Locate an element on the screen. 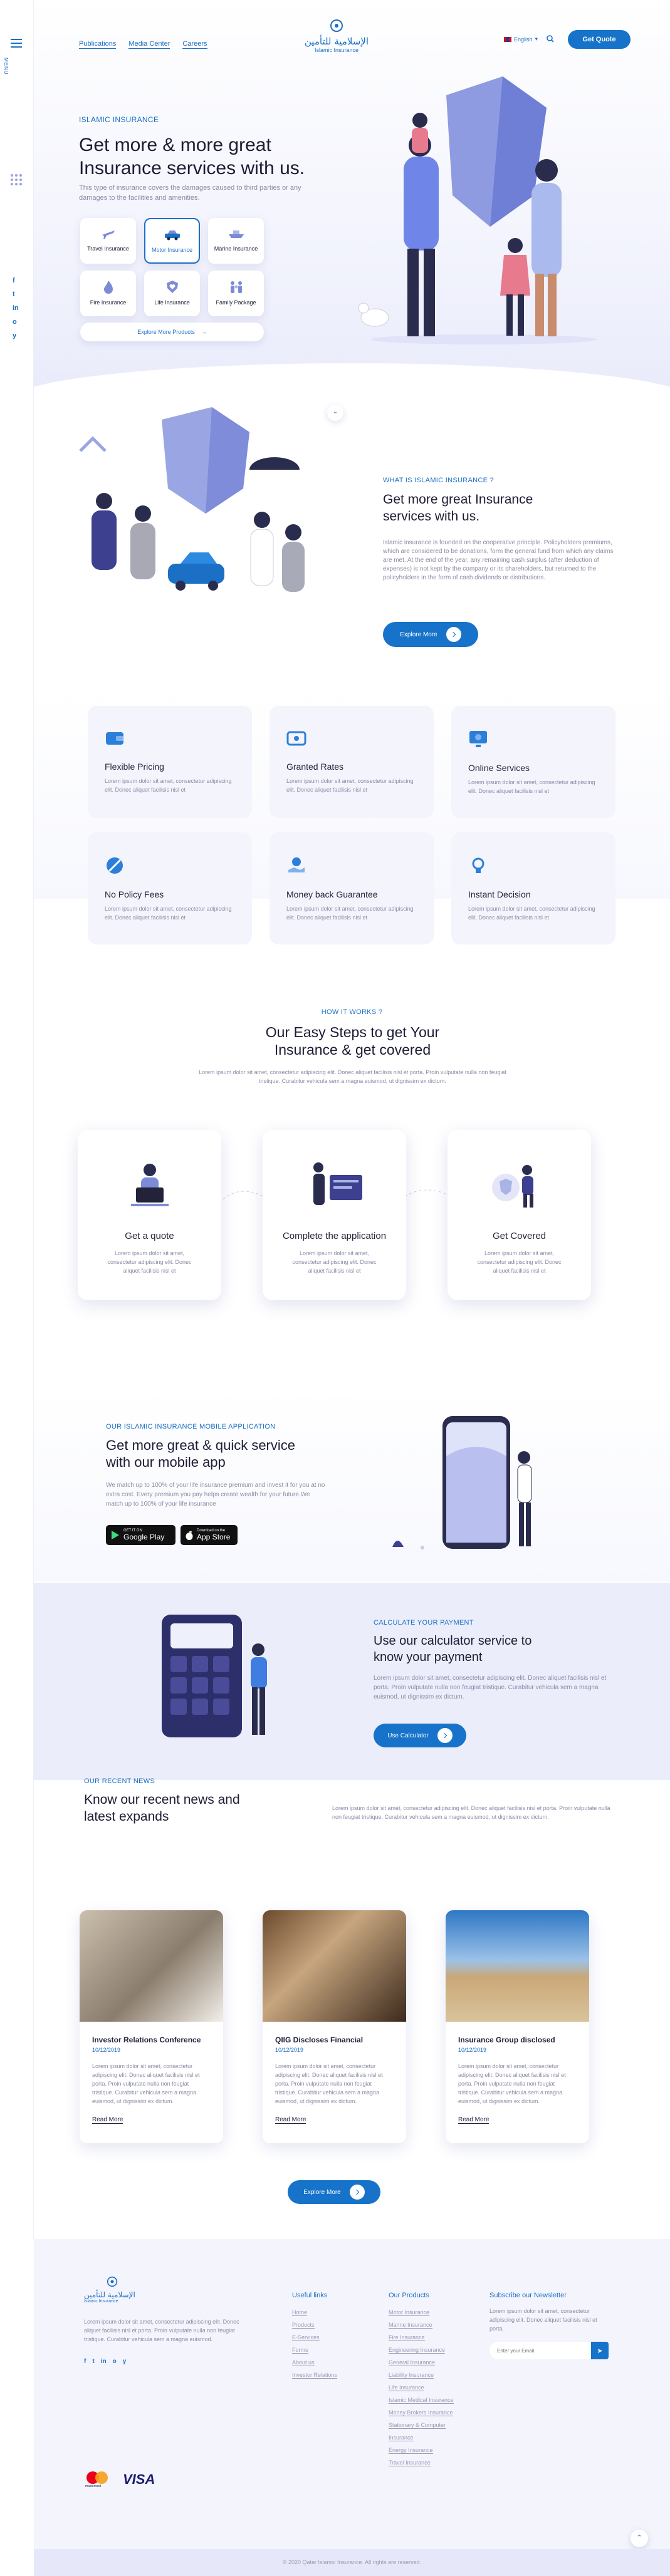 Image resolution: width=670 pixels, height=2576 pixels. footer-link: About us is located at coordinates (303, 2362).